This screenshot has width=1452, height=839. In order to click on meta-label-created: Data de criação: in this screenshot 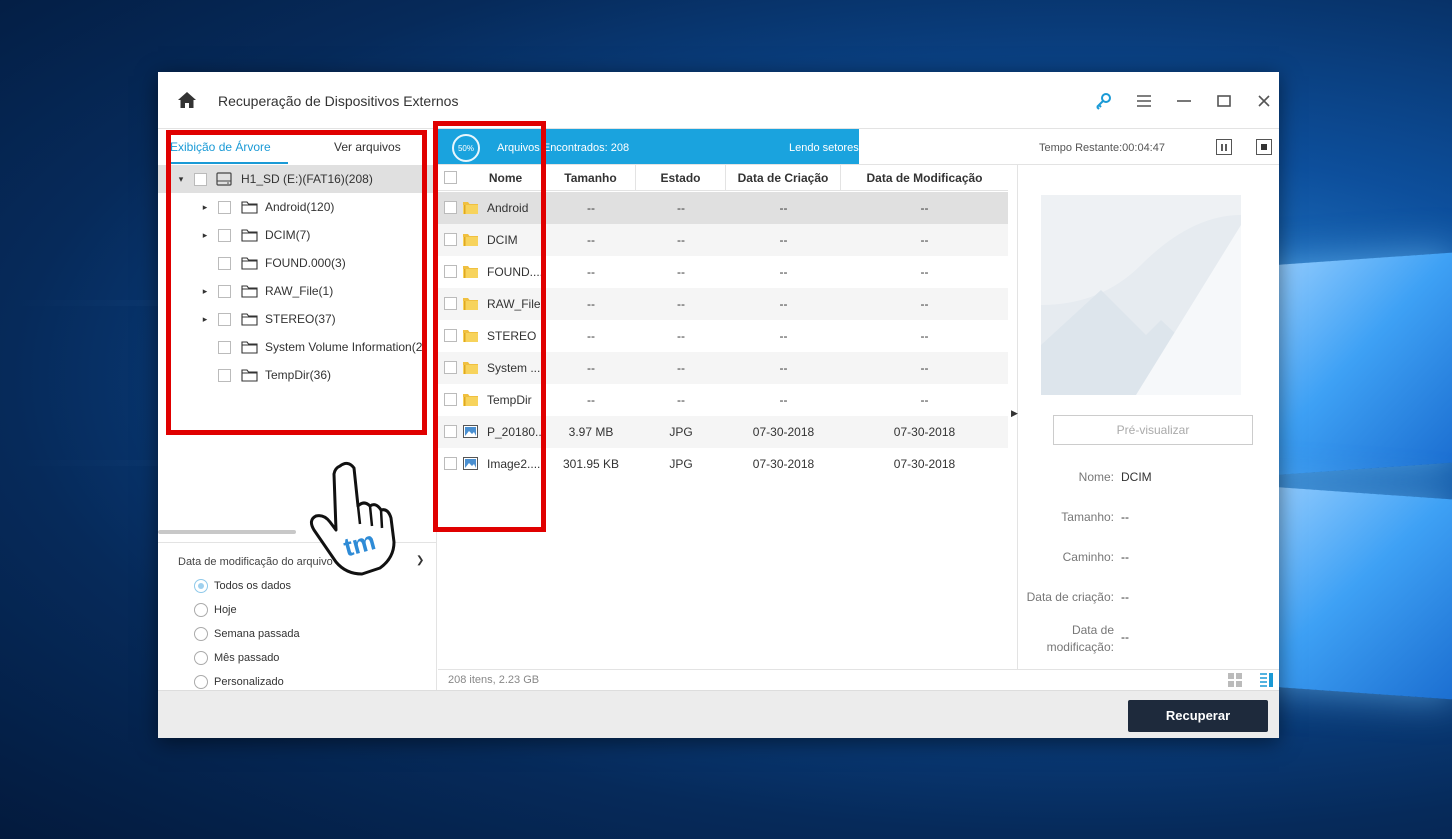, I will do `click(1070, 597)`.